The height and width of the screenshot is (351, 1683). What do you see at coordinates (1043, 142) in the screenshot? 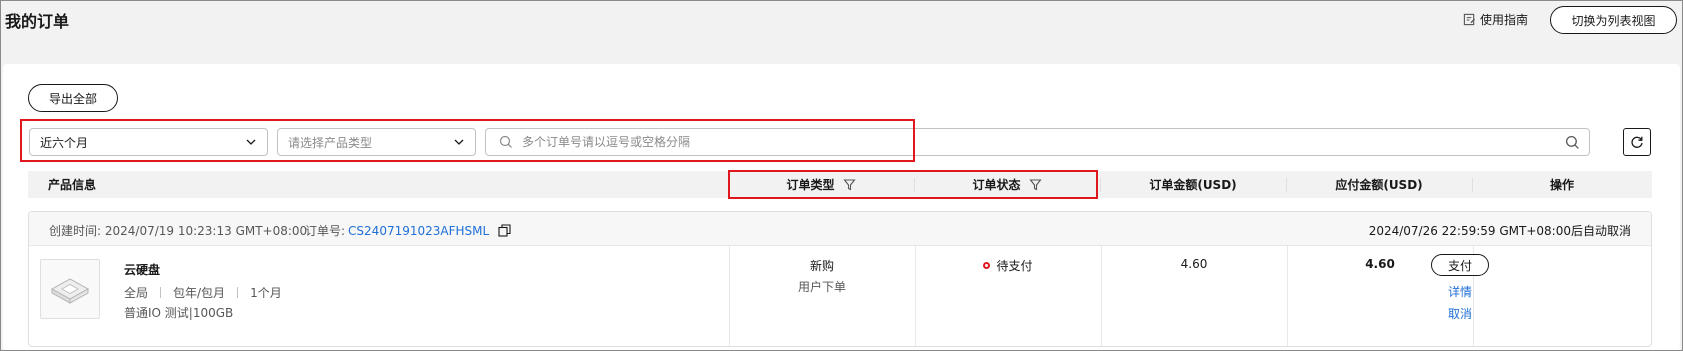
I see `order-search-input` at bounding box center [1043, 142].